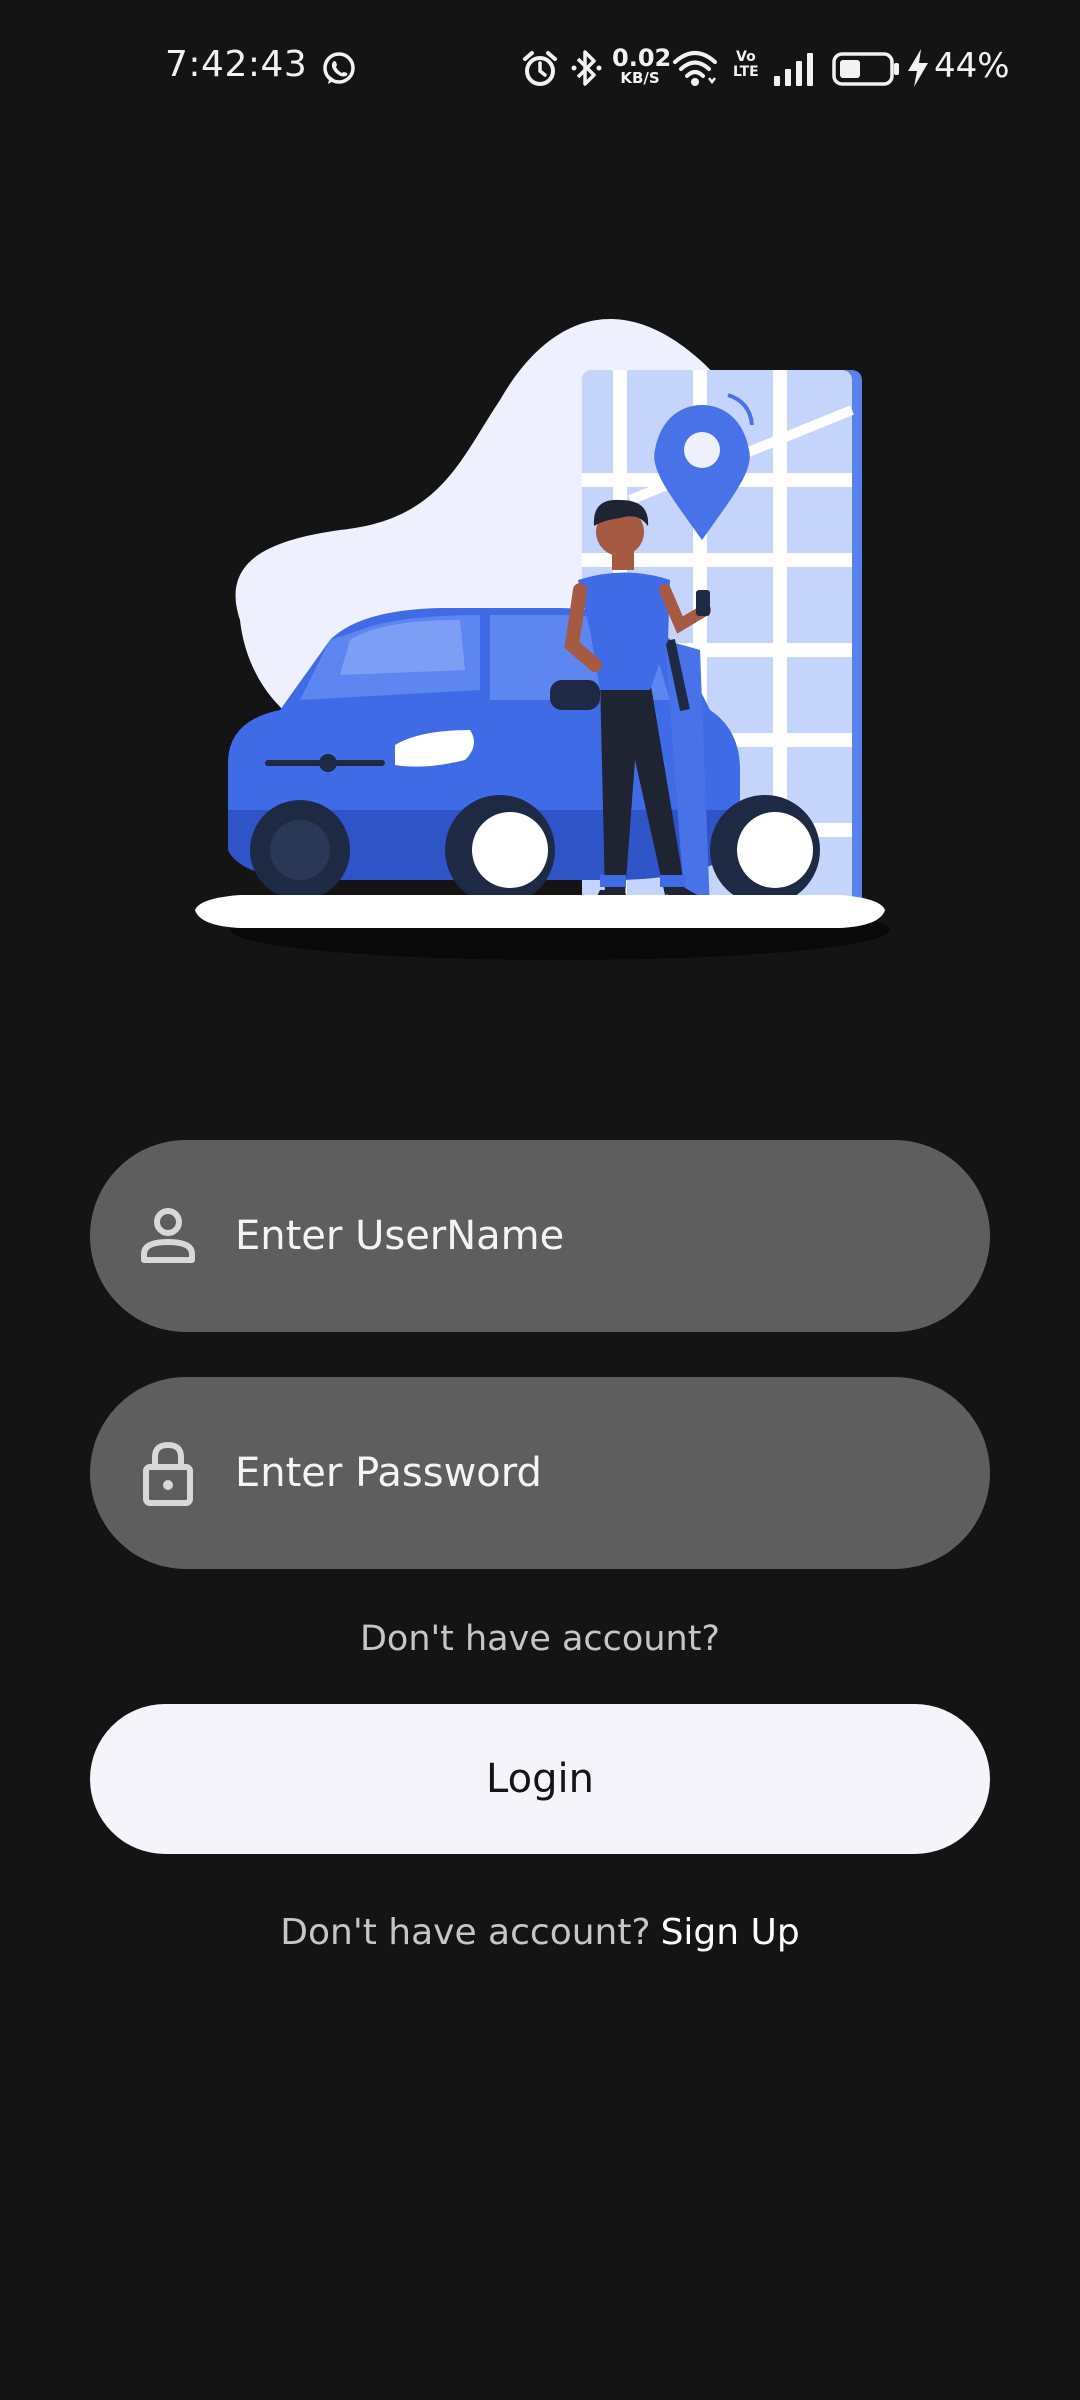 The height and width of the screenshot is (2400, 1080). I want to click on smartphone-icon, so click(703, 603).